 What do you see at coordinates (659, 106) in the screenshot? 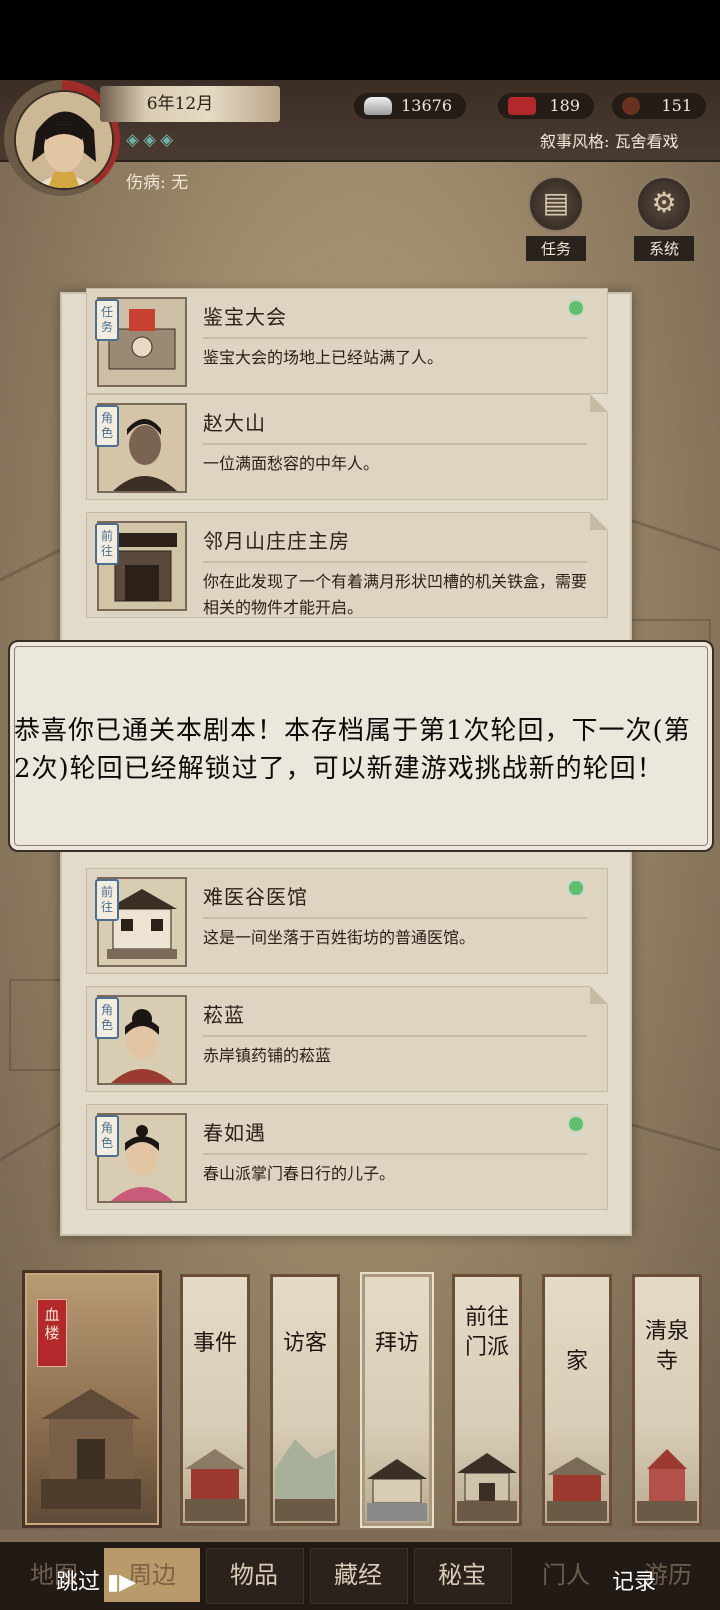
I see `coin-counter: 151` at bounding box center [659, 106].